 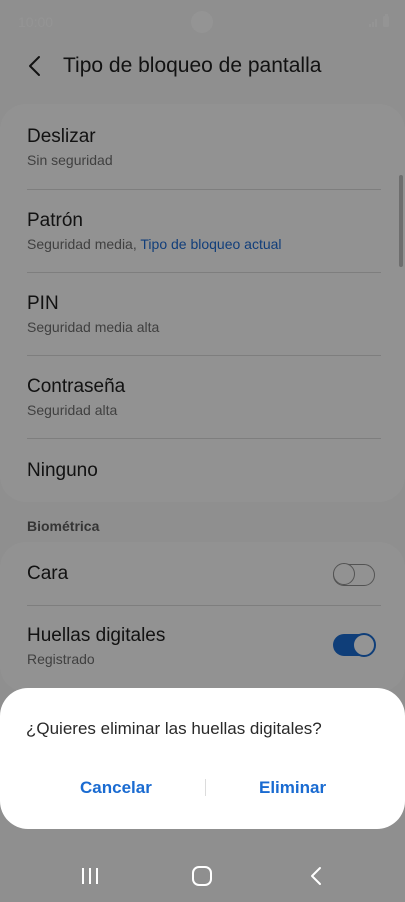 What do you see at coordinates (174, 728) in the screenshot?
I see `dialog-message: ¿Quieres eliminar las huellas digitales?` at bounding box center [174, 728].